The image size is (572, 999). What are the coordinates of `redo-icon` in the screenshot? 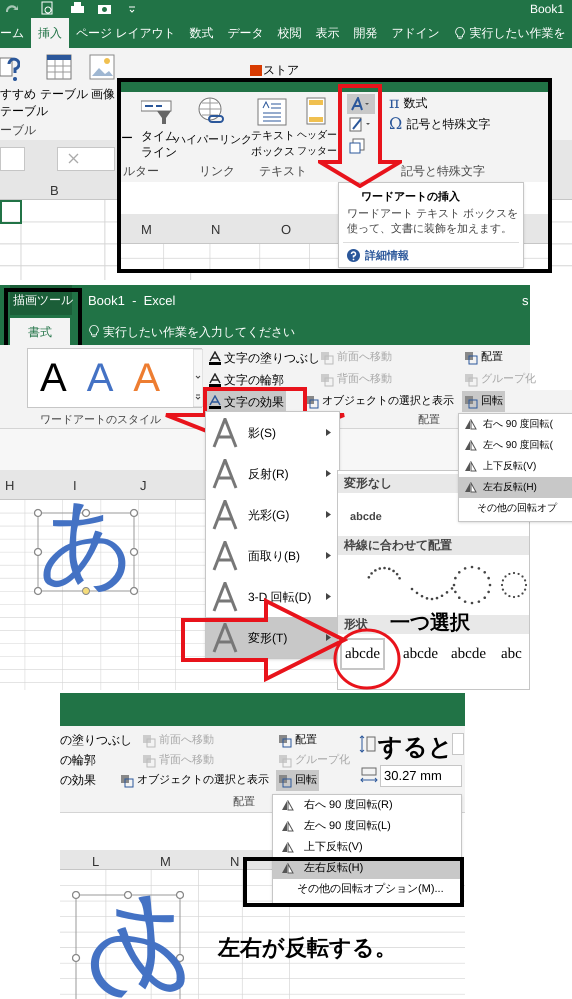 It's located at (12, 8).